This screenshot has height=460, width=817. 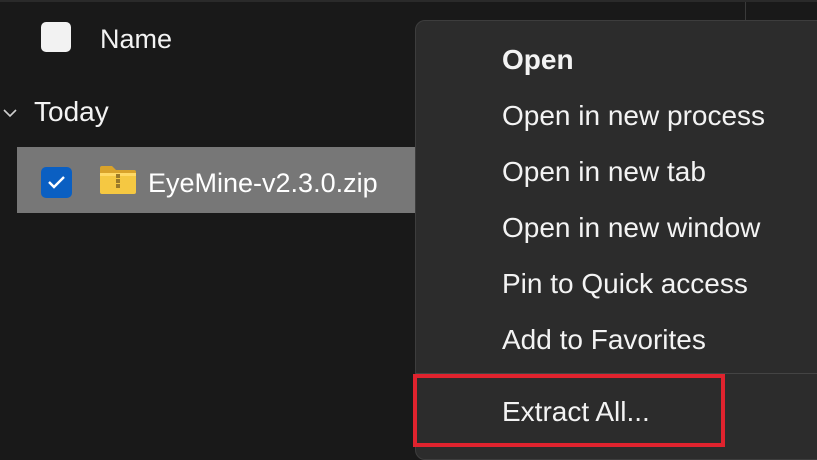 What do you see at coordinates (631, 228) in the screenshot?
I see `menu-item-open-new-window: Open in new window` at bounding box center [631, 228].